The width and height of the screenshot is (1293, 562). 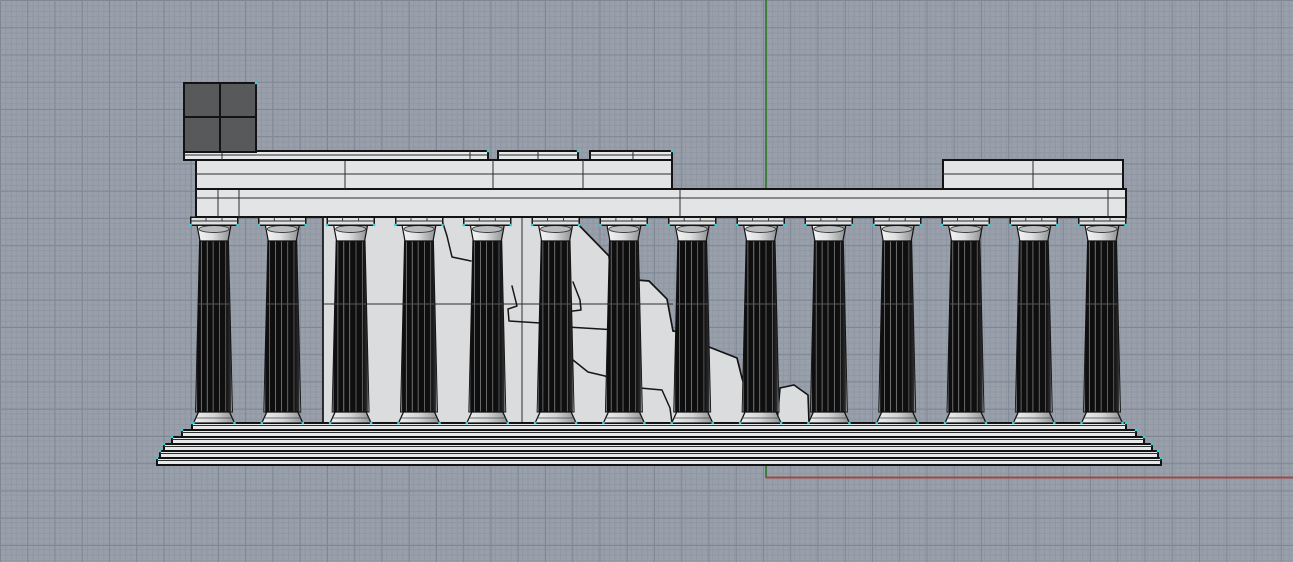 I want to click on roof-cube, so click(x=220, y=117).